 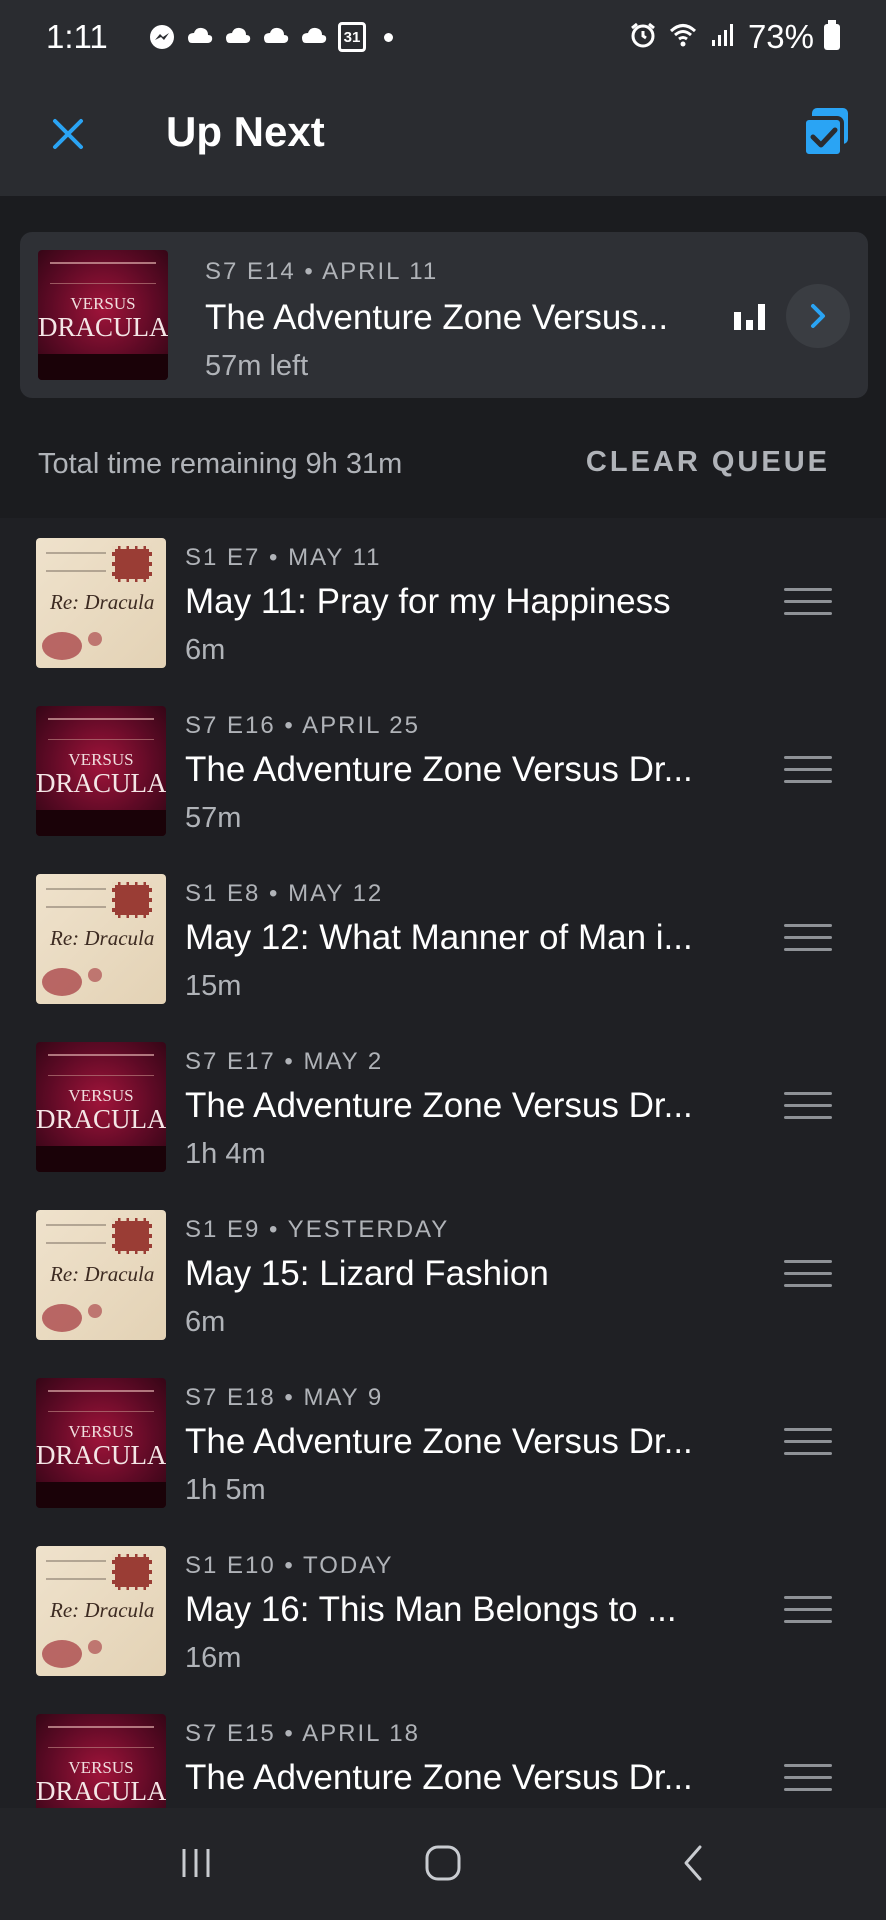 I want to click on episode-duration: 57m, so click(x=213, y=818).